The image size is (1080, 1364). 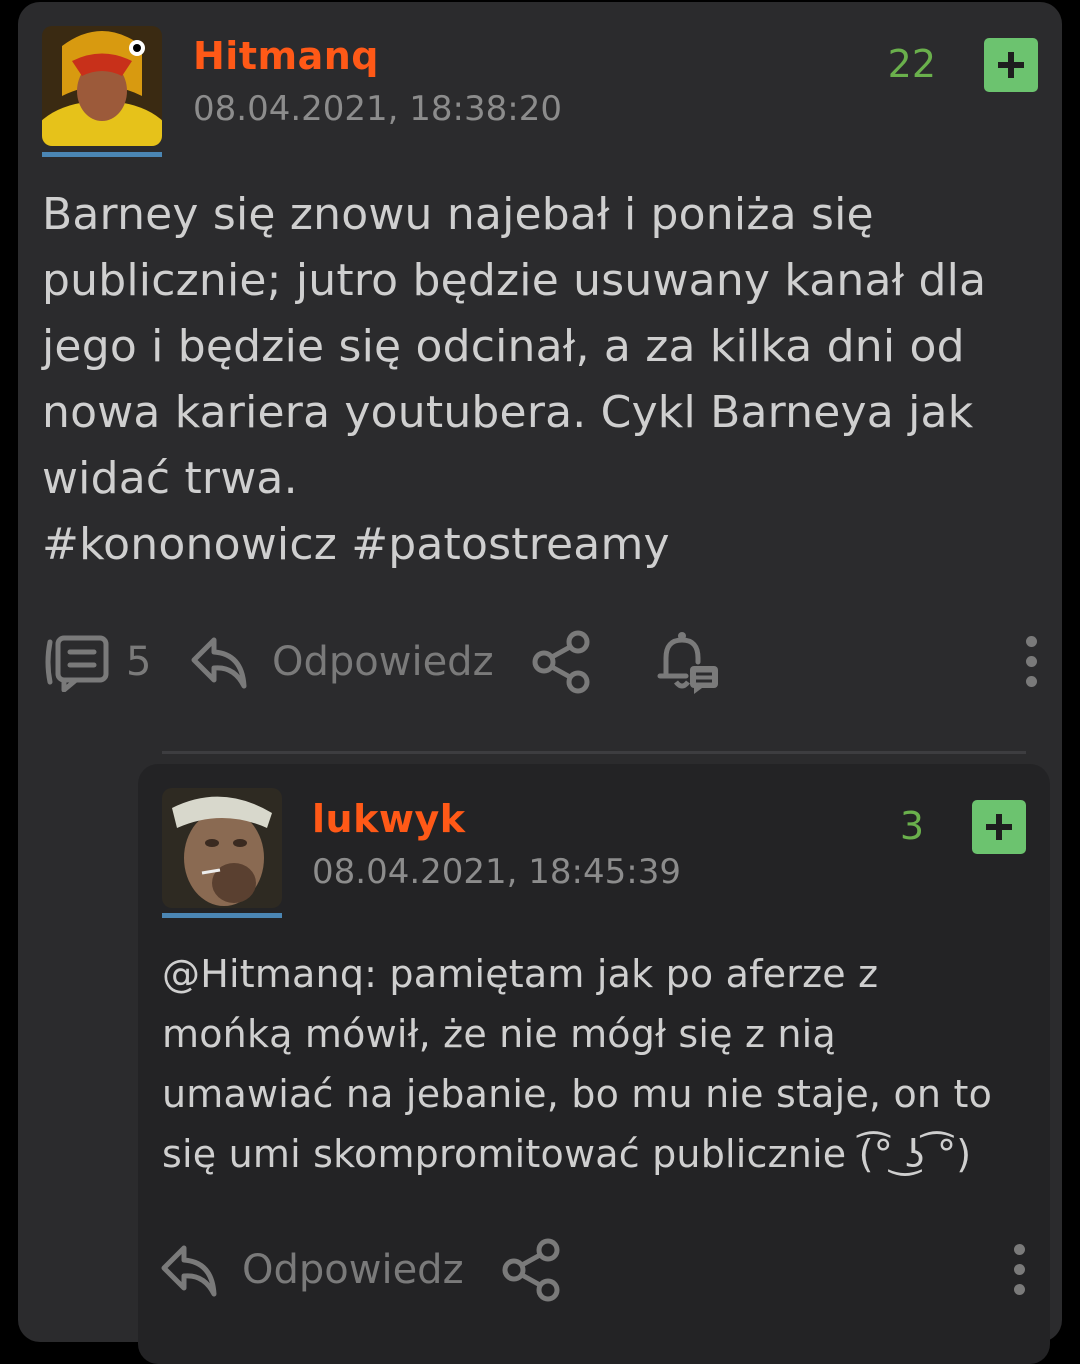 What do you see at coordinates (911, 64) in the screenshot?
I see `vote-count: 22` at bounding box center [911, 64].